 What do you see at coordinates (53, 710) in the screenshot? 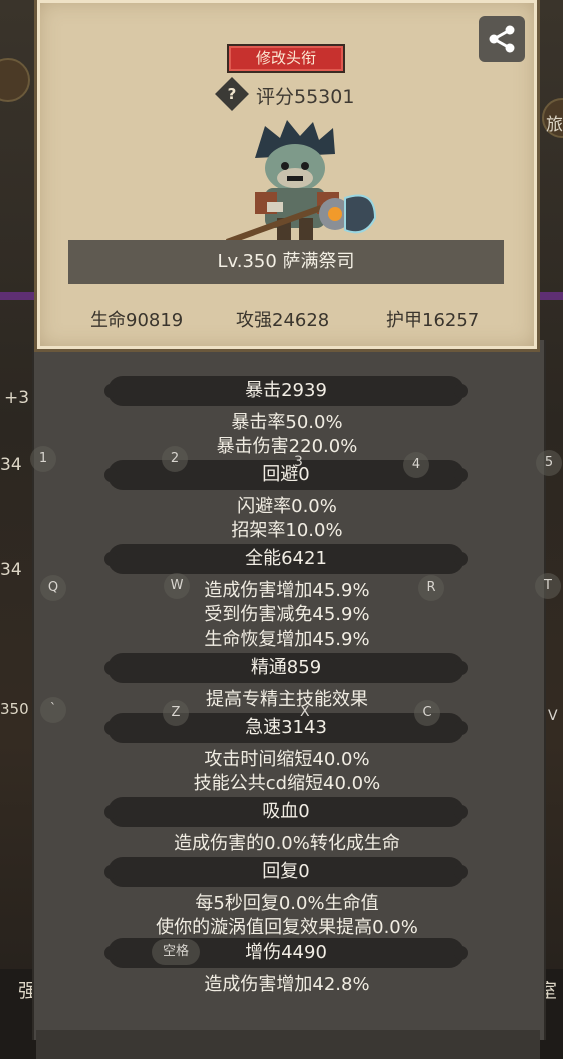
I see `keyhint-backtick: `` at bounding box center [53, 710].